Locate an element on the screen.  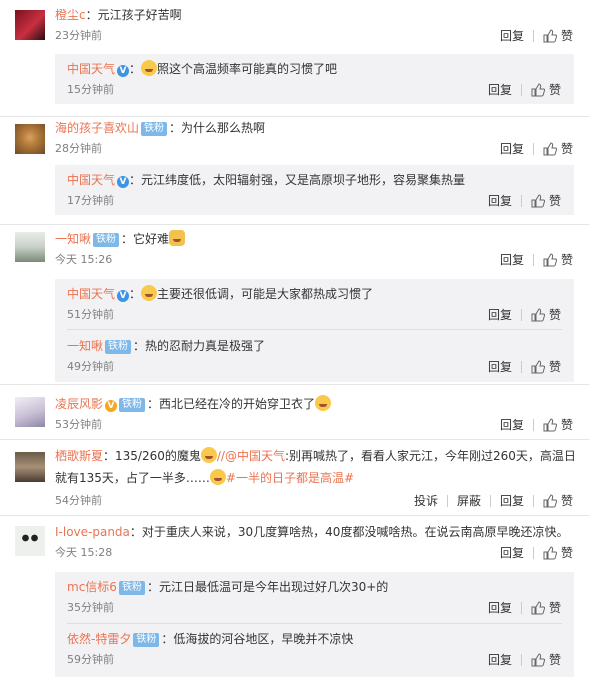
comment-text: ：它好难 is located at coordinates (145, 239).